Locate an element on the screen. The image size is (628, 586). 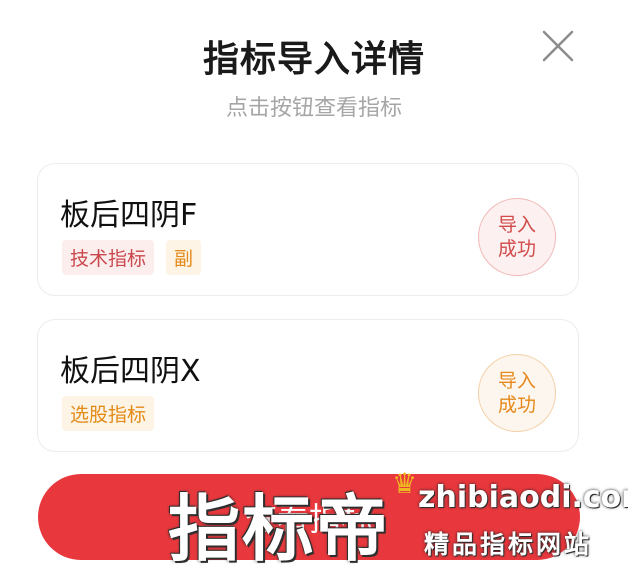
tag-type: 技术指标 is located at coordinates (108, 257).